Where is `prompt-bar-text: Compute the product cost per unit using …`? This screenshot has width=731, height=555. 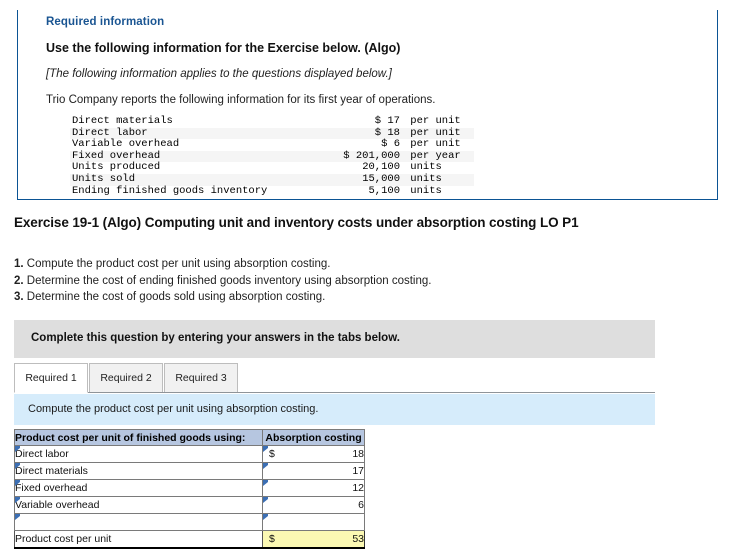 prompt-bar-text: Compute the product cost per unit using … is located at coordinates (173, 409).